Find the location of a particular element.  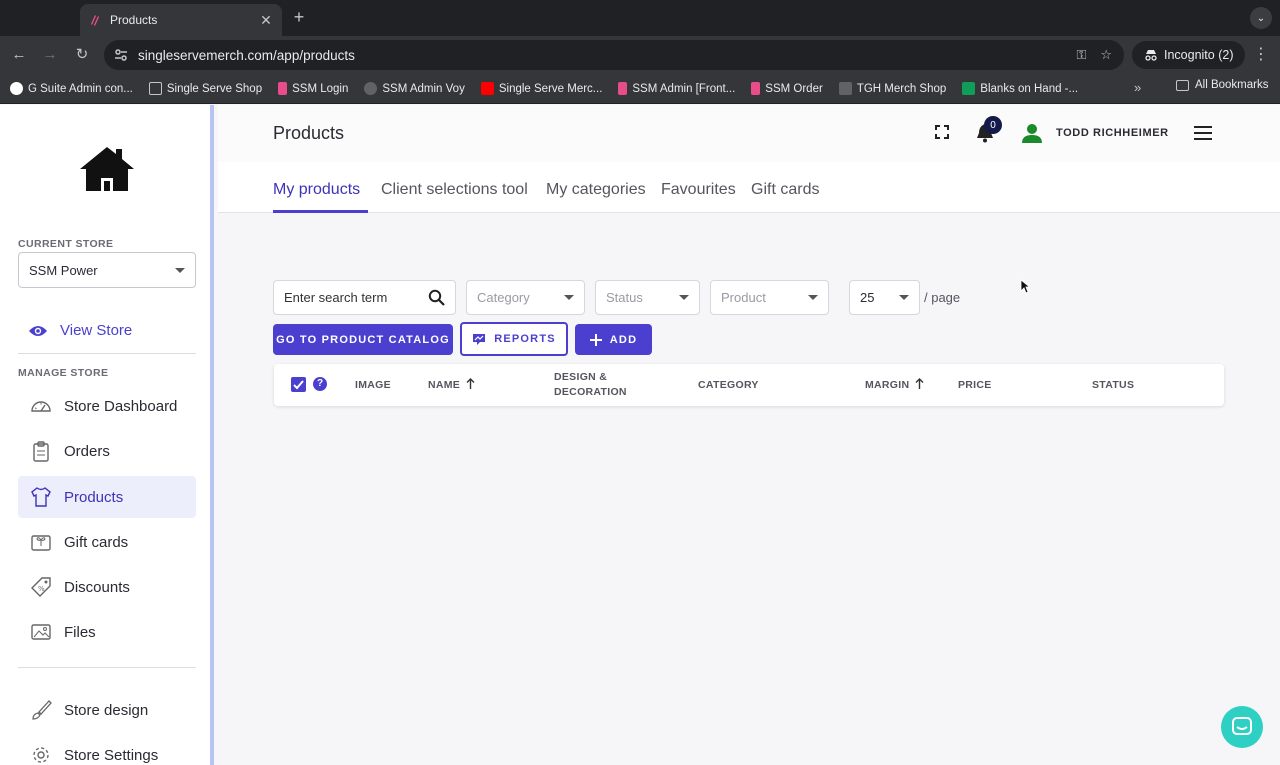

url-text: singleservemerch.com/app/products is located at coordinates (246, 55).